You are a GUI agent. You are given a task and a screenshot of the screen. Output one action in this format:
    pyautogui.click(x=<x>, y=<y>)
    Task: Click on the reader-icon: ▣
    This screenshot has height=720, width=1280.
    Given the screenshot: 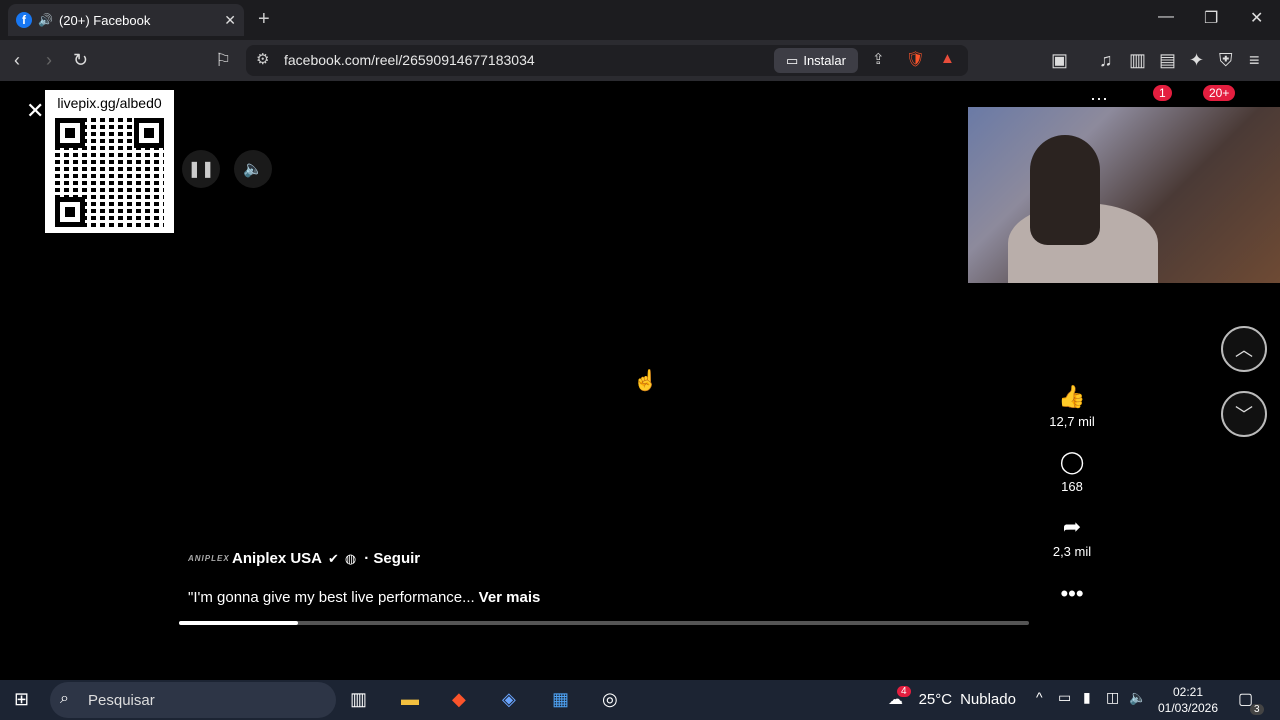 What is the action you would take?
    pyautogui.click(x=1059, y=60)
    